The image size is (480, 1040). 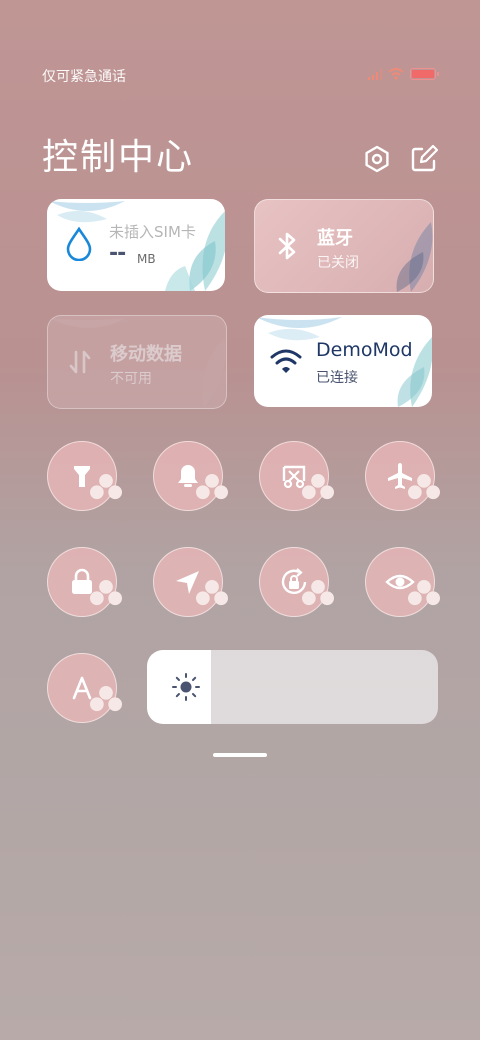 What do you see at coordinates (240, 755) in the screenshot?
I see `drag-handle` at bounding box center [240, 755].